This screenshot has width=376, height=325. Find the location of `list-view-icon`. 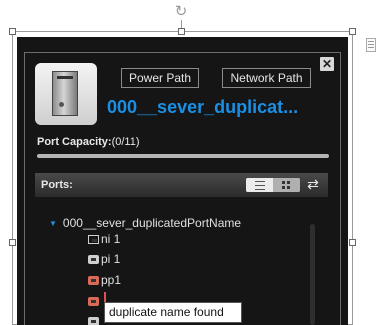

list-view-icon is located at coordinates (259, 185).